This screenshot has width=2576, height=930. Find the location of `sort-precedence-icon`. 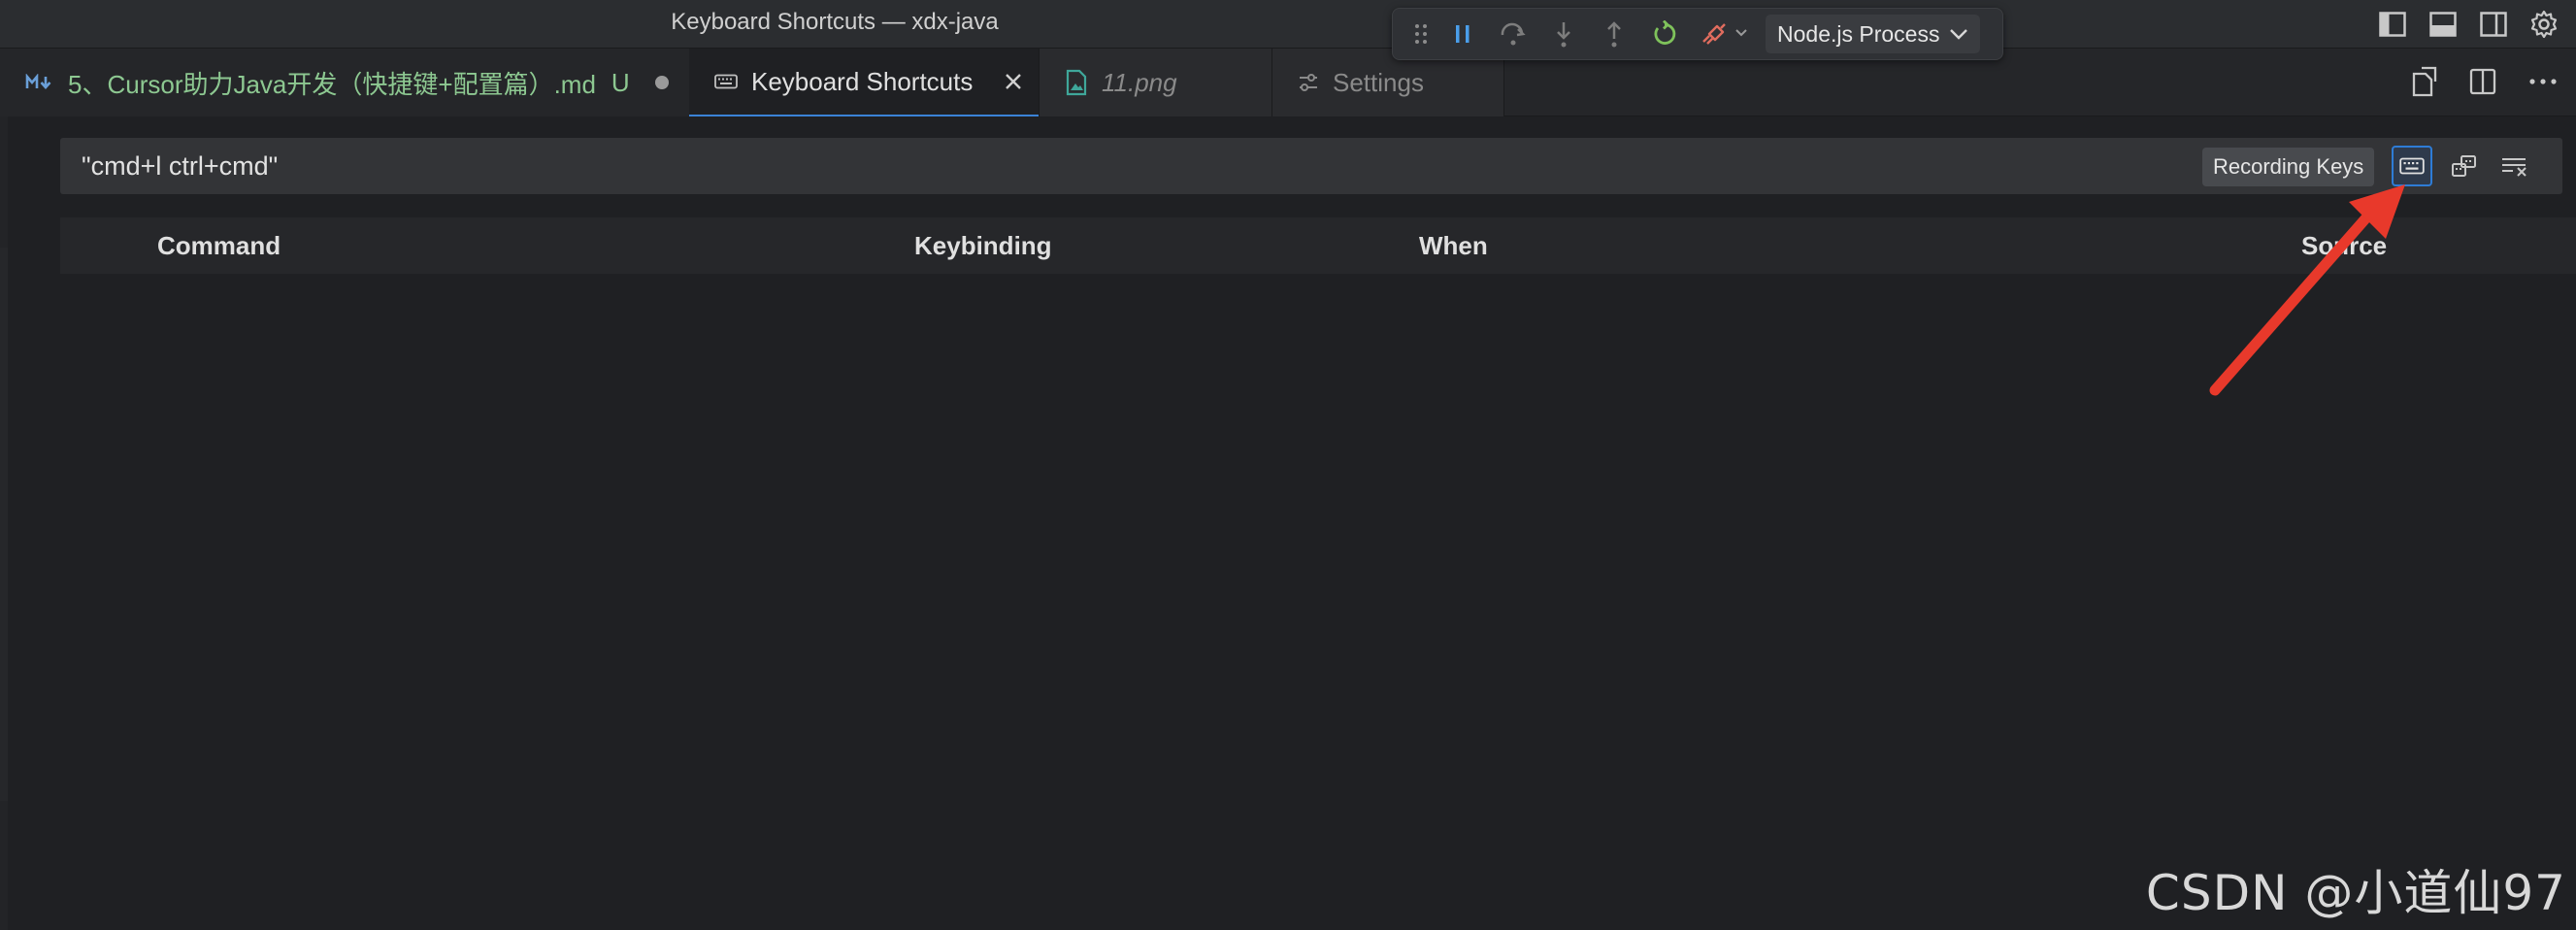

sort-precedence-icon is located at coordinates (2464, 166).